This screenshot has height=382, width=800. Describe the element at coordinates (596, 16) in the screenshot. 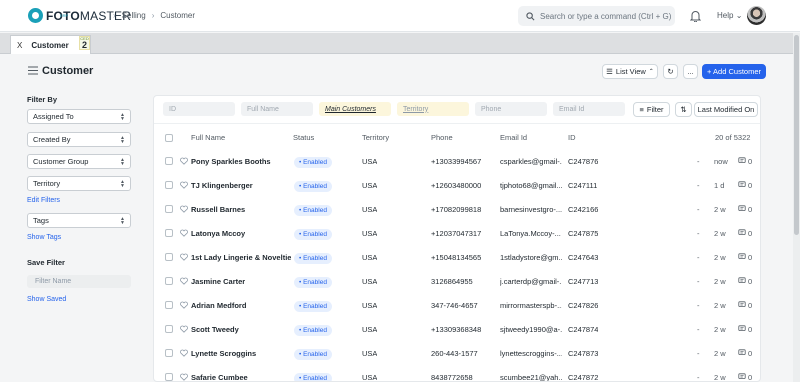

I see `search-bar: Search or type a command (Ctrl + G)` at that location.